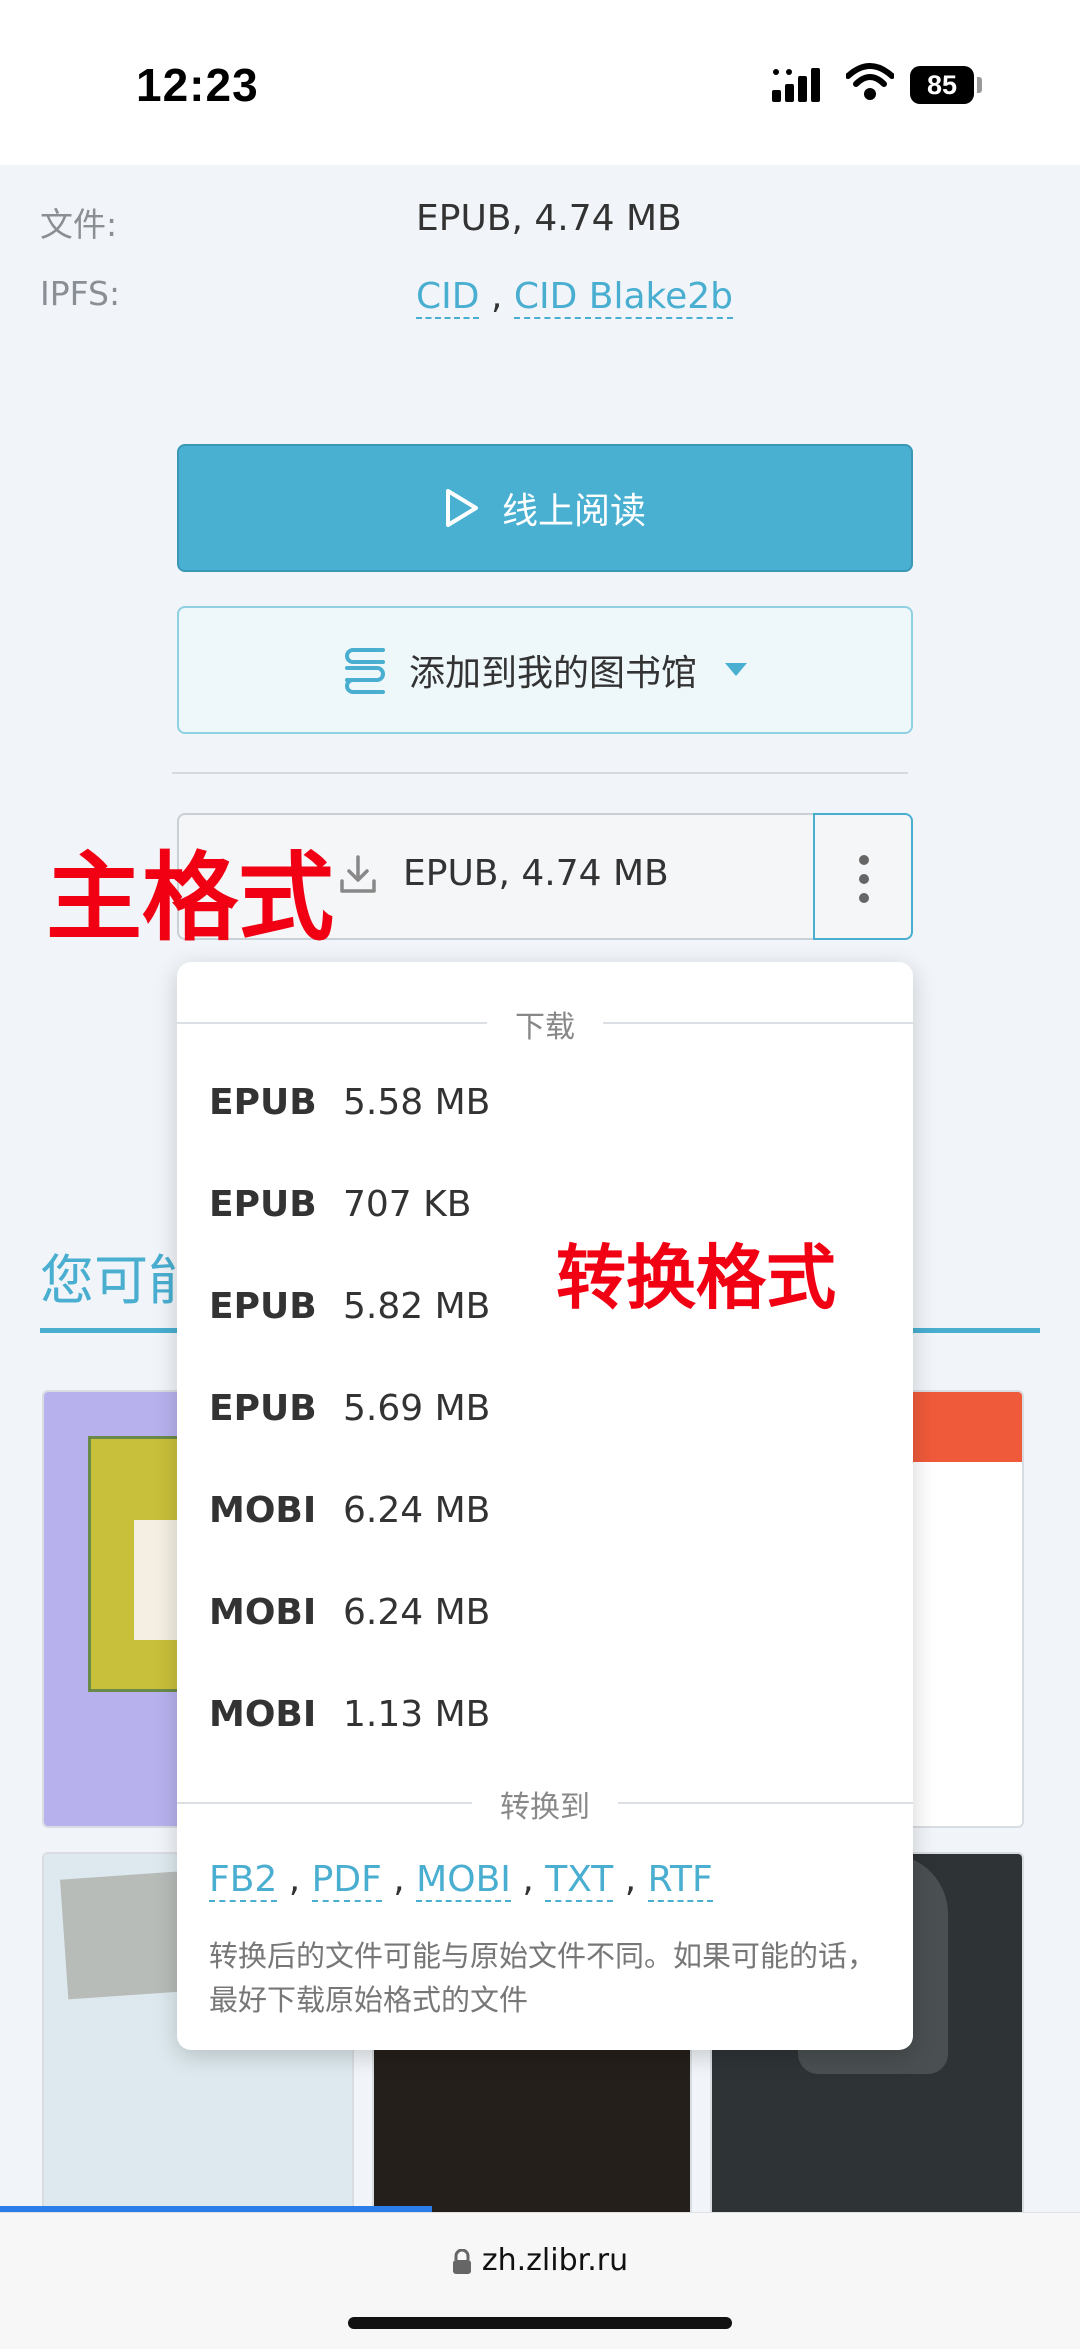 The width and height of the screenshot is (1080, 2349). I want to click on battery-tip, so click(979, 85).